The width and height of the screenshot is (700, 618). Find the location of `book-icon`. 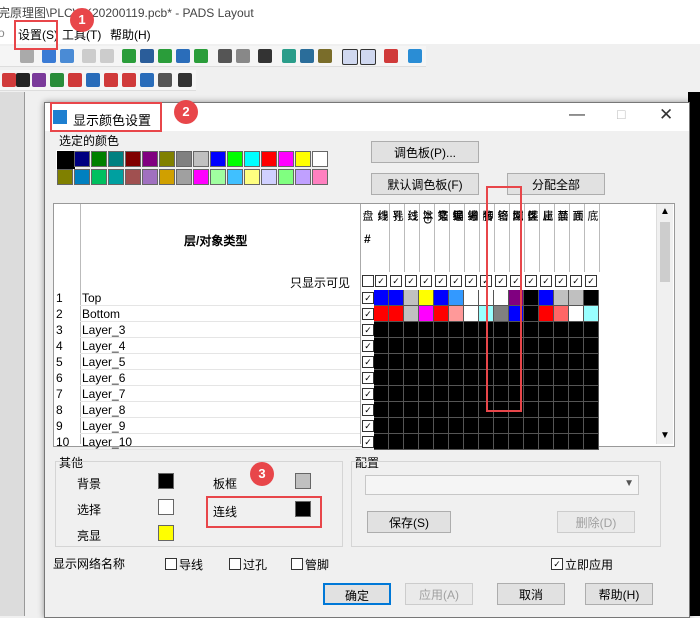

book-icon is located at coordinates (57, 80).